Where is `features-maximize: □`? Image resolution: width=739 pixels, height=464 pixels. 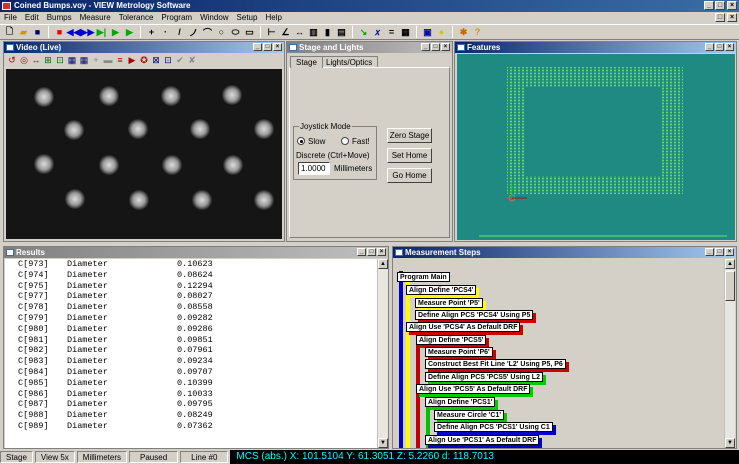
features-maximize: □ is located at coordinates (719, 47).